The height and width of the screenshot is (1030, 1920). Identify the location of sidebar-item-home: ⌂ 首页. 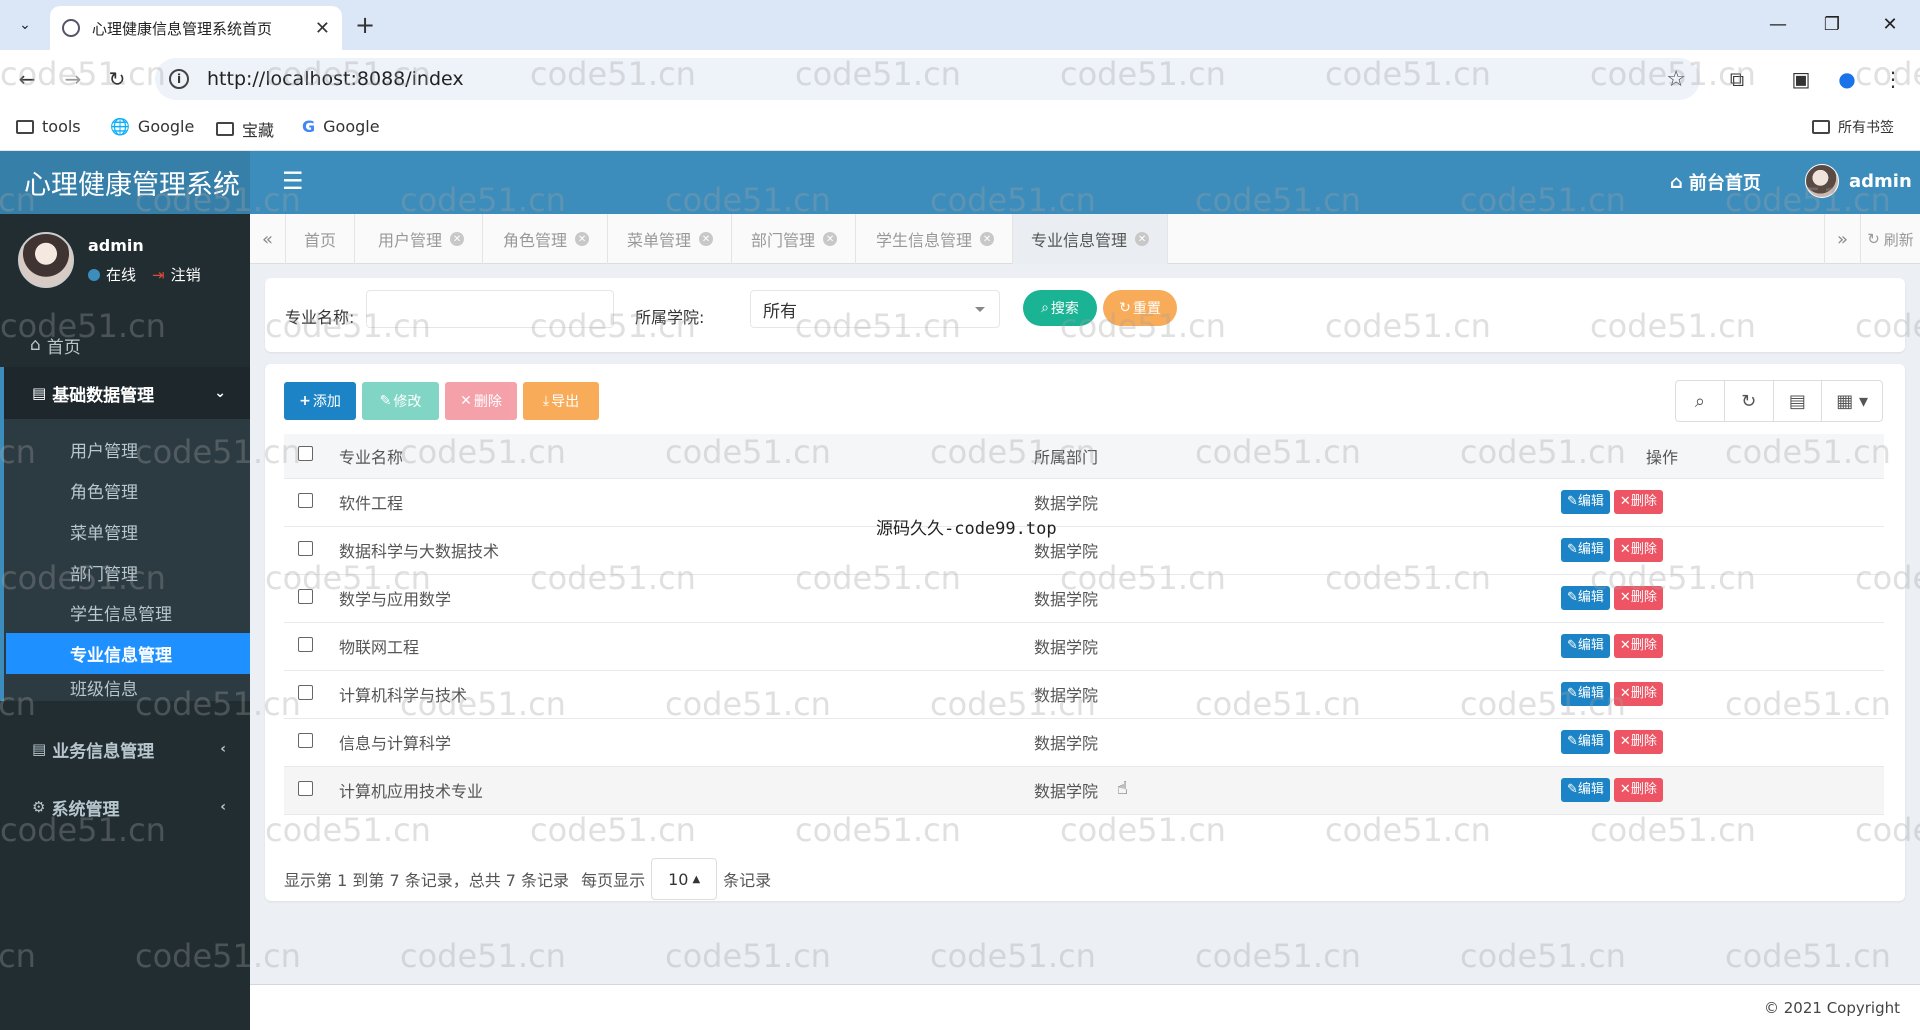
(125, 345).